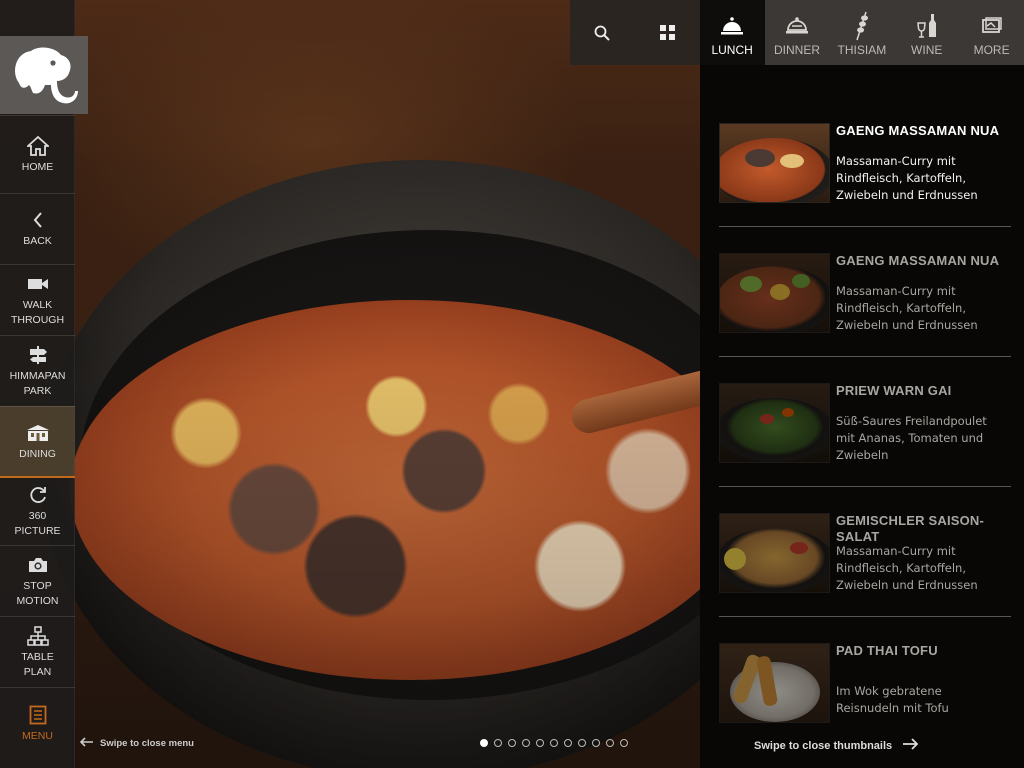 Image resolution: width=1024 pixels, height=768 pixels. I want to click on video-camera-icon, so click(38, 284).